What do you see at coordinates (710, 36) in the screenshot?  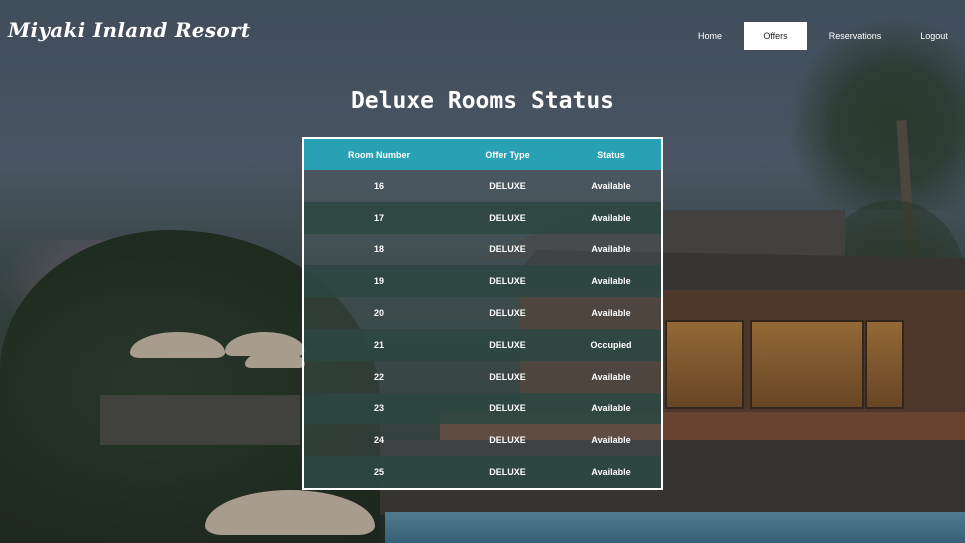 I see `nav-home-link: Home` at bounding box center [710, 36].